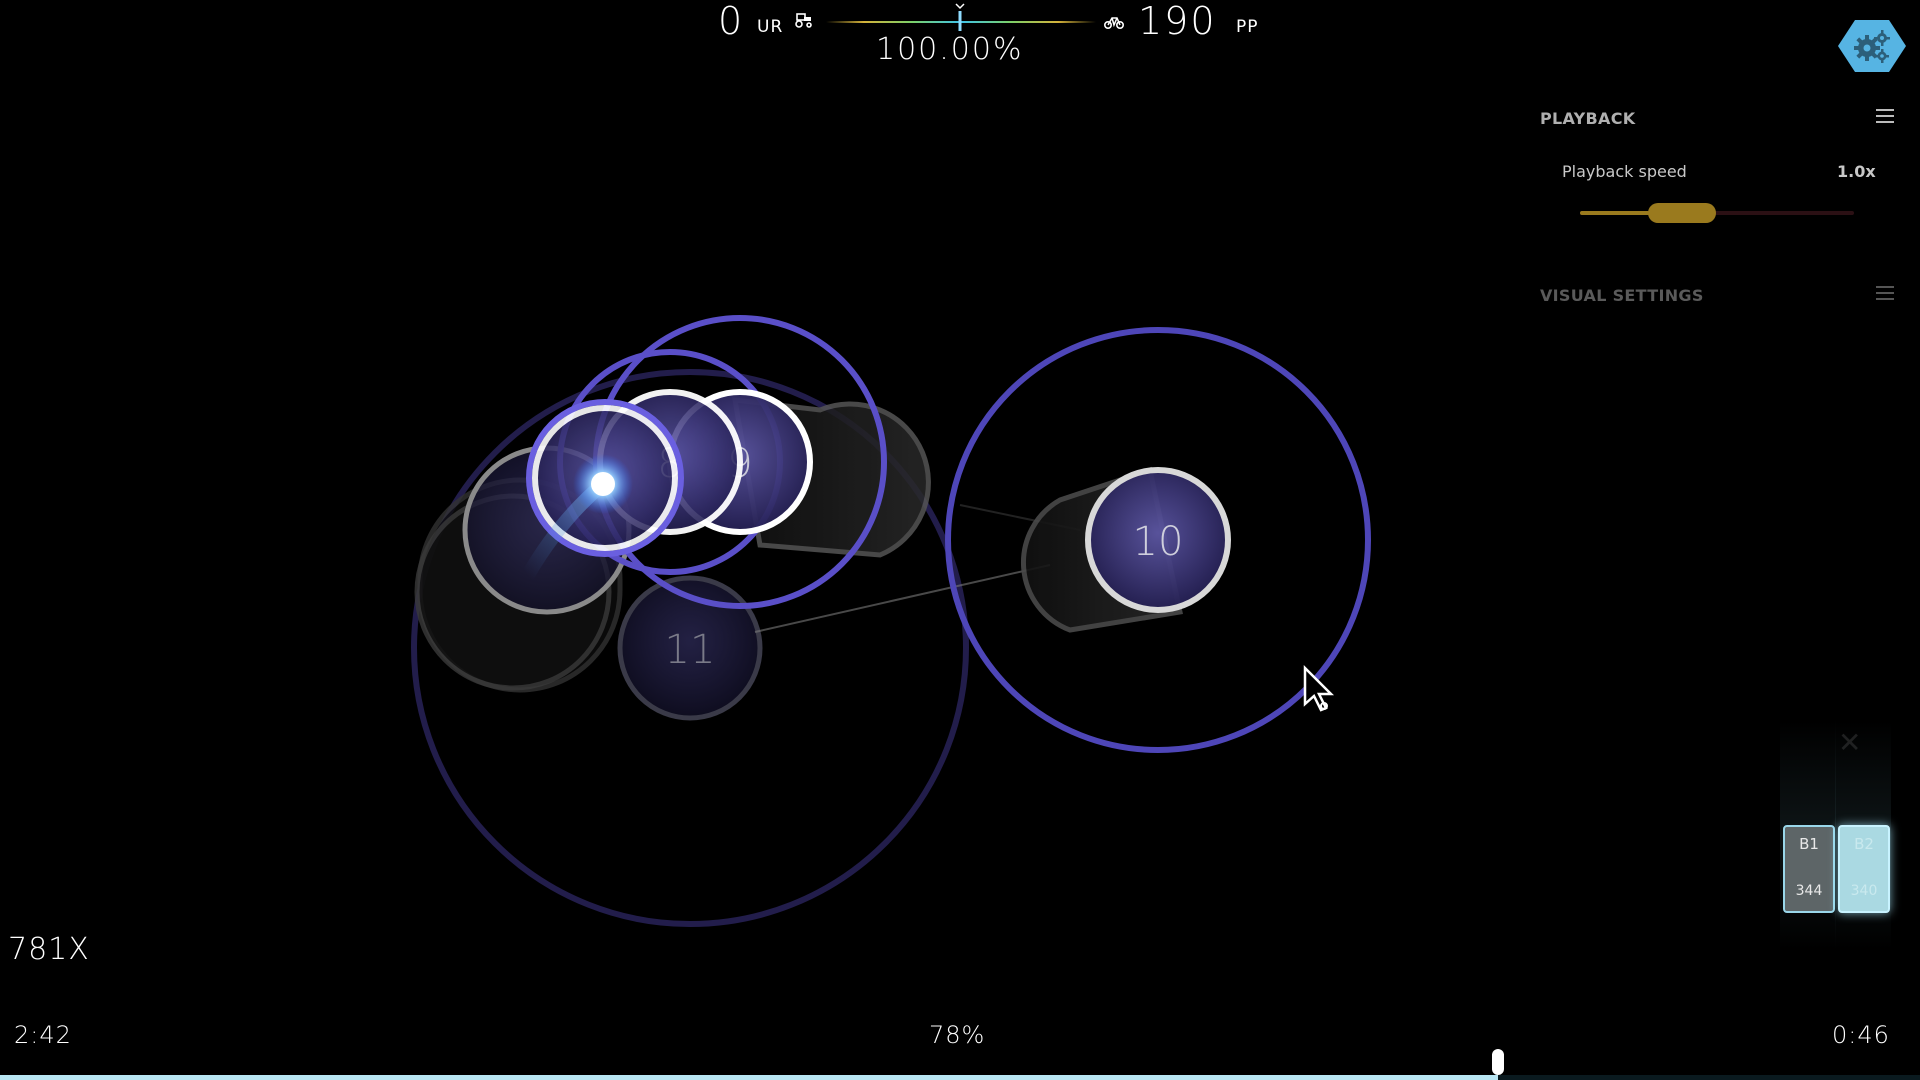 This screenshot has height=1080, width=1920. Describe the element at coordinates (1809, 844) in the screenshot. I see `key-label: B1` at that location.